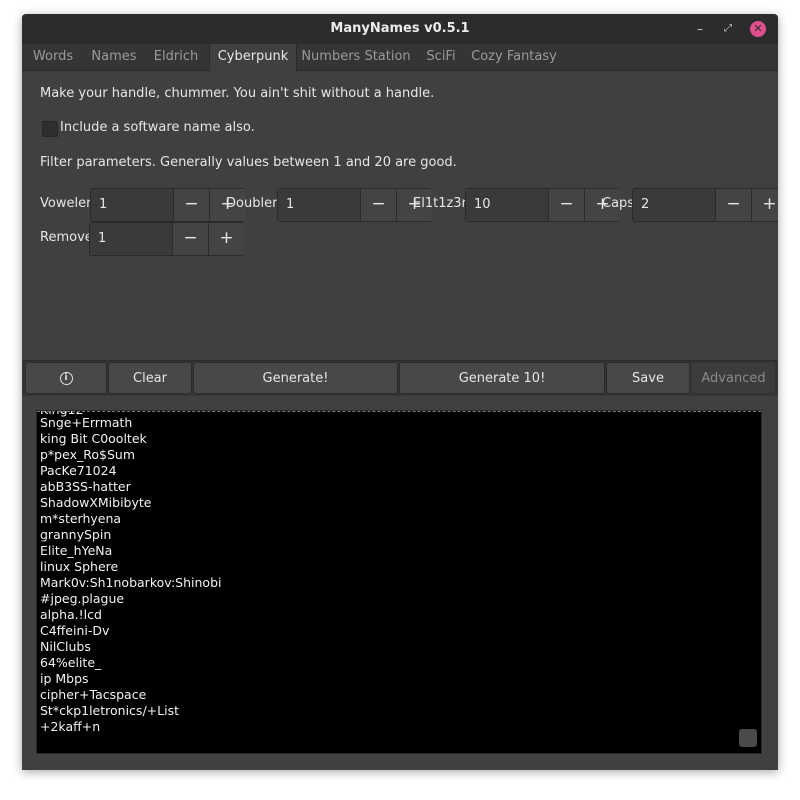 The width and height of the screenshot is (800, 800). Describe the element at coordinates (648, 378) in the screenshot. I see `save-button: Save` at that location.